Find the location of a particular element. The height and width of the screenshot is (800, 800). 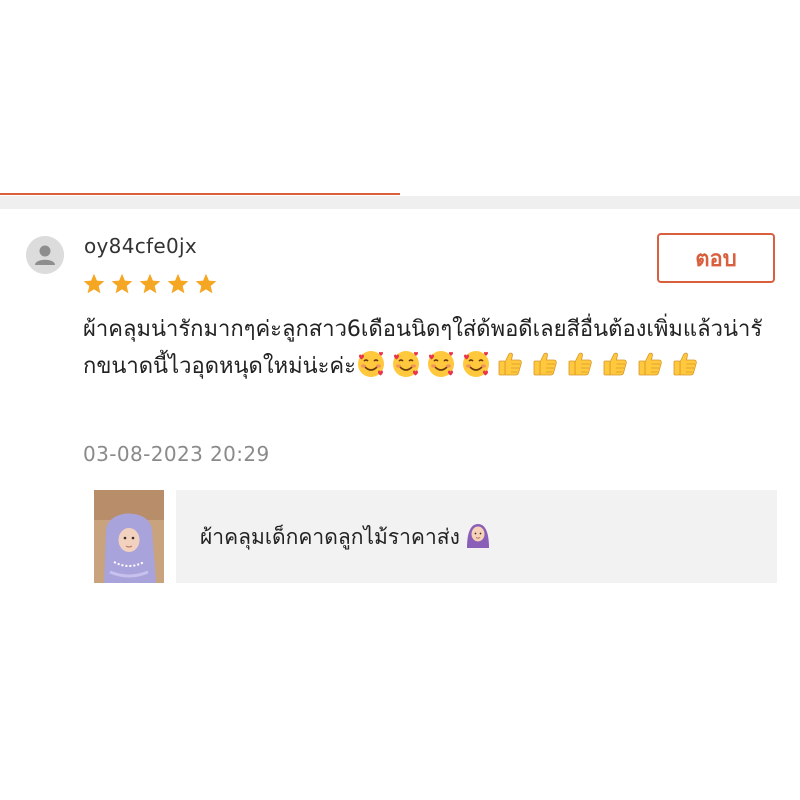

star-rating is located at coordinates (150, 284).